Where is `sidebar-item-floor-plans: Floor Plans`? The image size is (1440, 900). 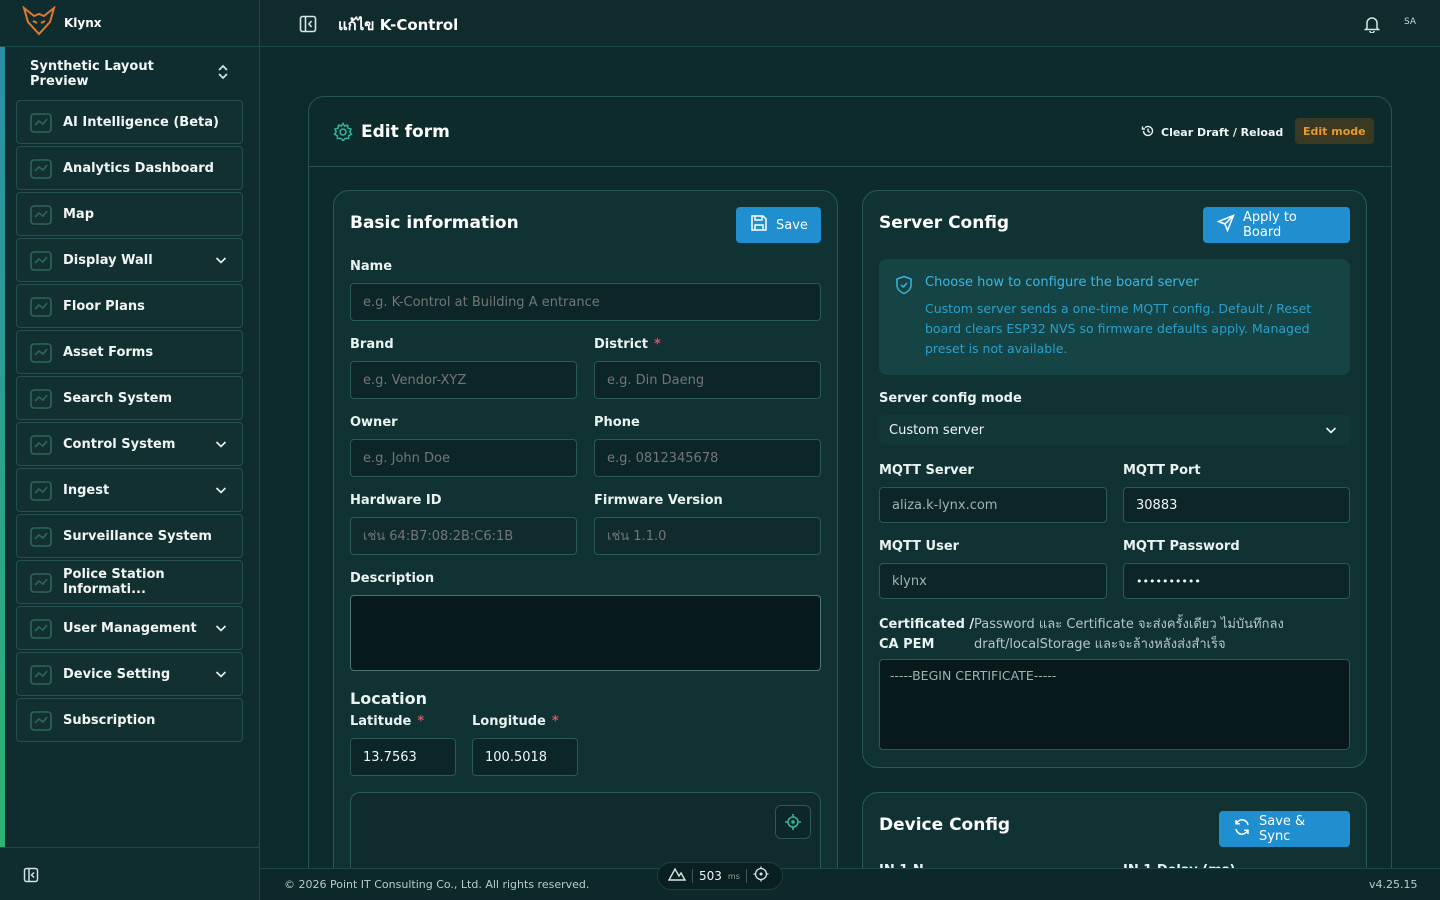
sidebar-item-floor-plans: Floor Plans is located at coordinates (129, 306).